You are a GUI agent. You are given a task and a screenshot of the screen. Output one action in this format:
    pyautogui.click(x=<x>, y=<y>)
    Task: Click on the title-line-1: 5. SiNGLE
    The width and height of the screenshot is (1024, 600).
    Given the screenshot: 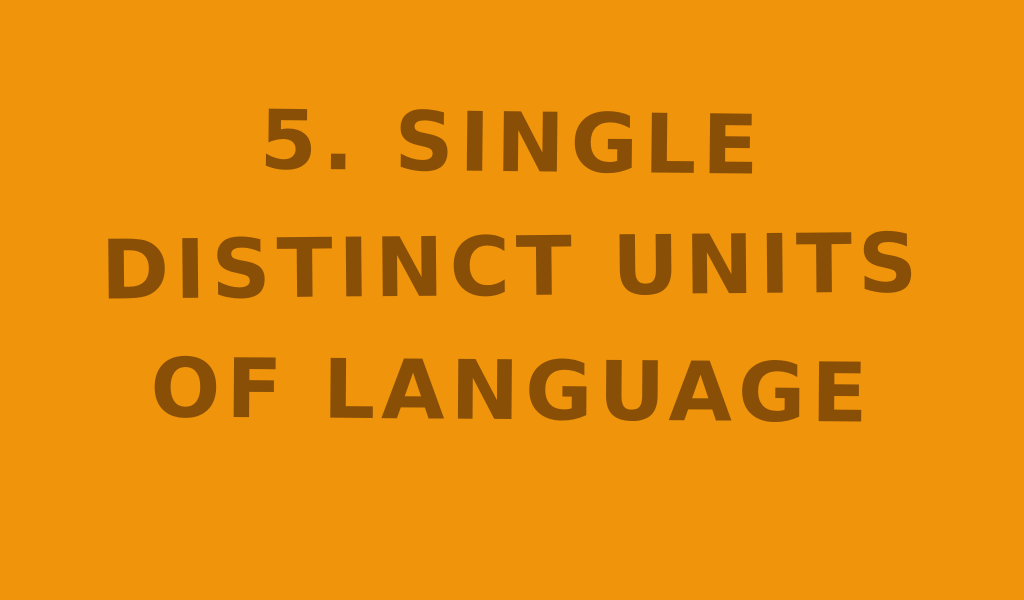 What is the action you would take?
    pyautogui.click(x=512, y=143)
    